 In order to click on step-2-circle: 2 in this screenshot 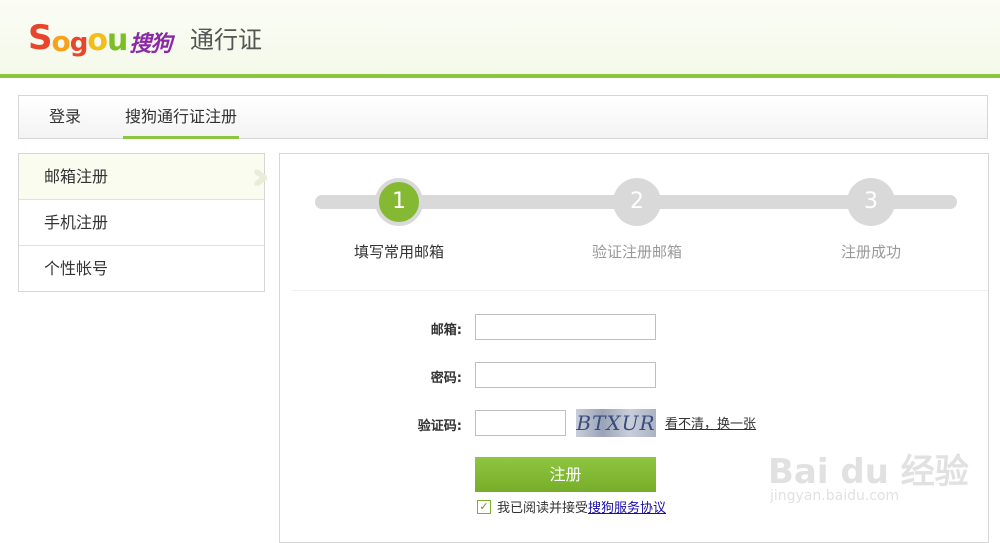, I will do `click(637, 202)`.